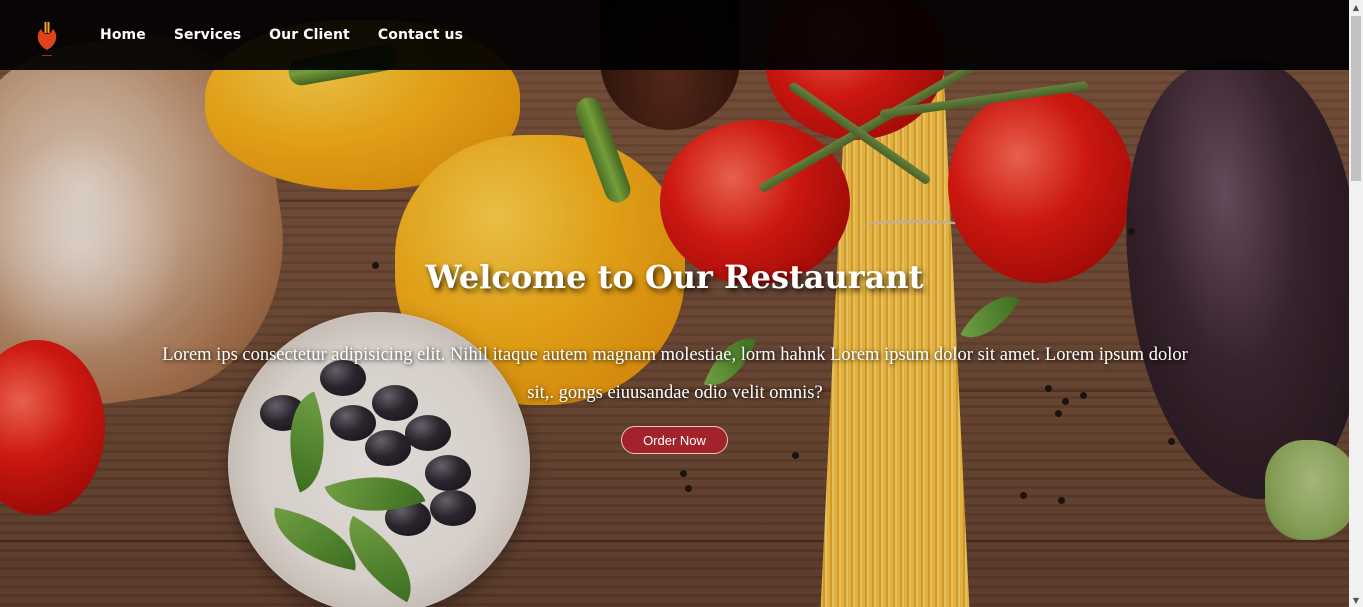 The width and height of the screenshot is (1363, 607). What do you see at coordinates (1356, 98) in the screenshot?
I see `scroll-thumb` at bounding box center [1356, 98].